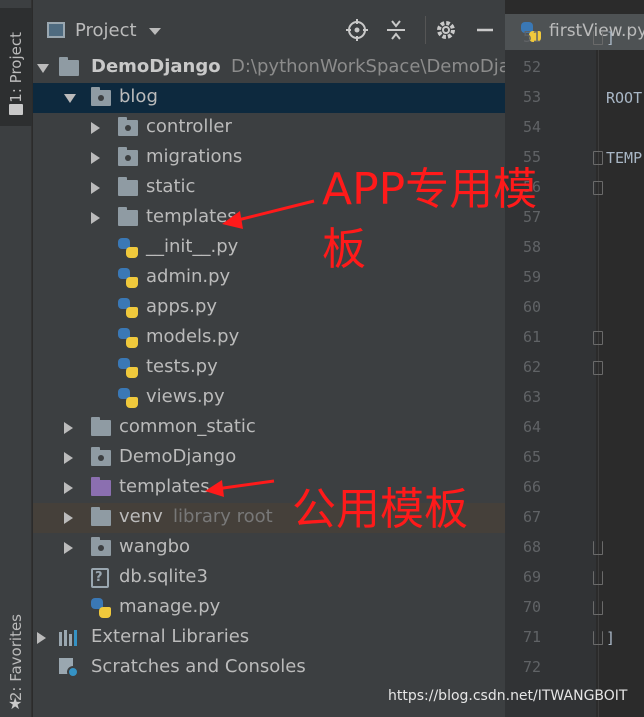 The height and width of the screenshot is (717, 644). What do you see at coordinates (100, 578) in the screenshot?
I see `unknown-file-icon: ?` at bounding box center [100, 578].